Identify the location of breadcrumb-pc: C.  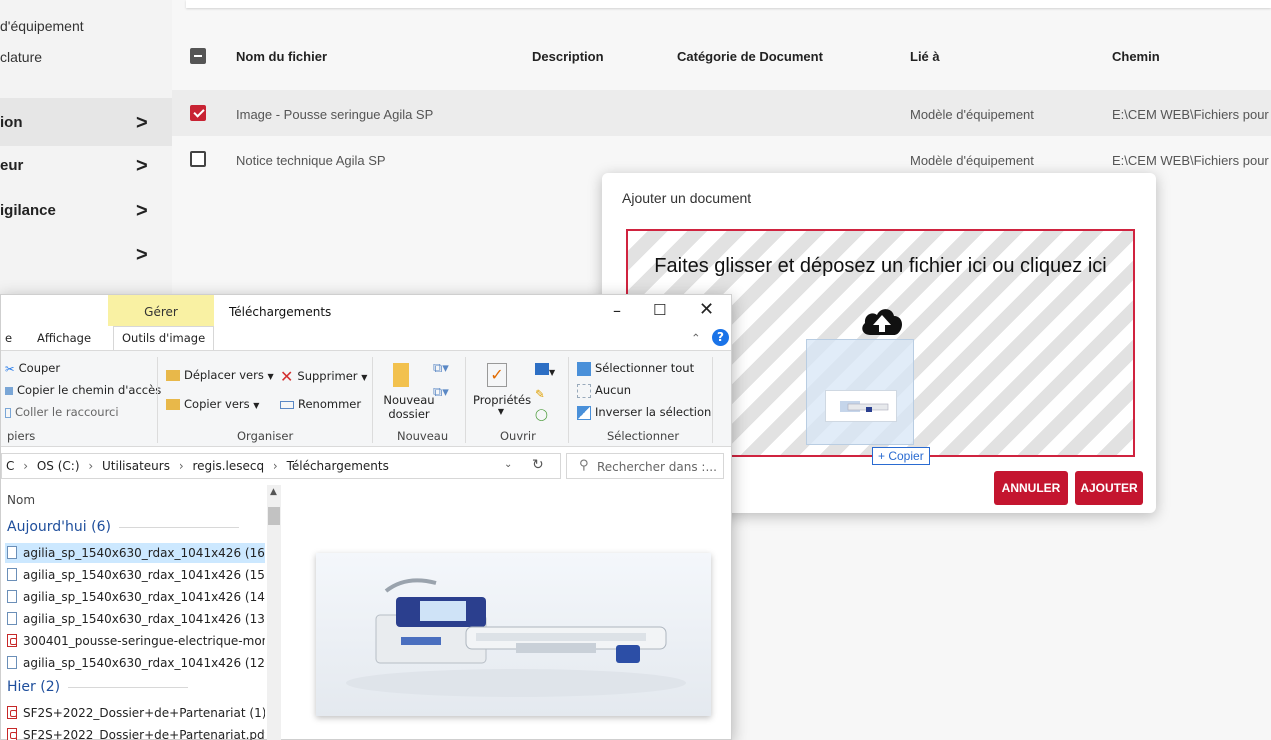
(10, 466).